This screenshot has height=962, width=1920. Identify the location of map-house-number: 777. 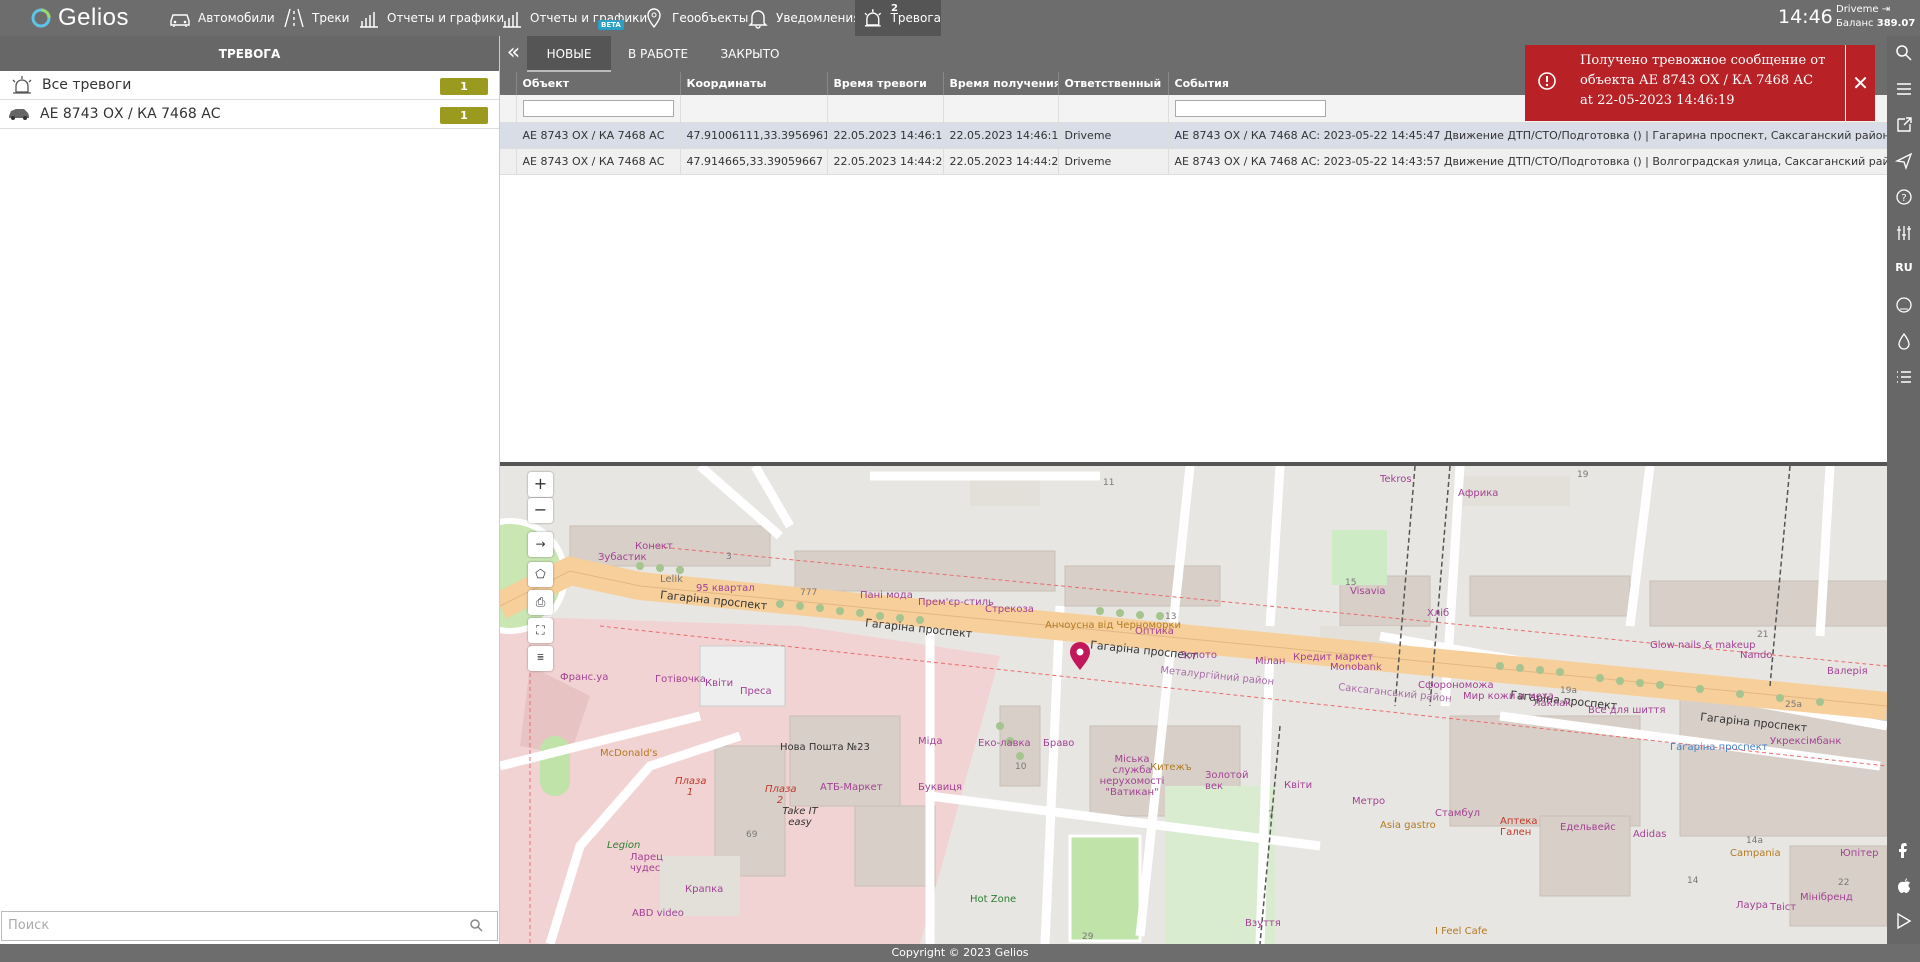
(809, 593).